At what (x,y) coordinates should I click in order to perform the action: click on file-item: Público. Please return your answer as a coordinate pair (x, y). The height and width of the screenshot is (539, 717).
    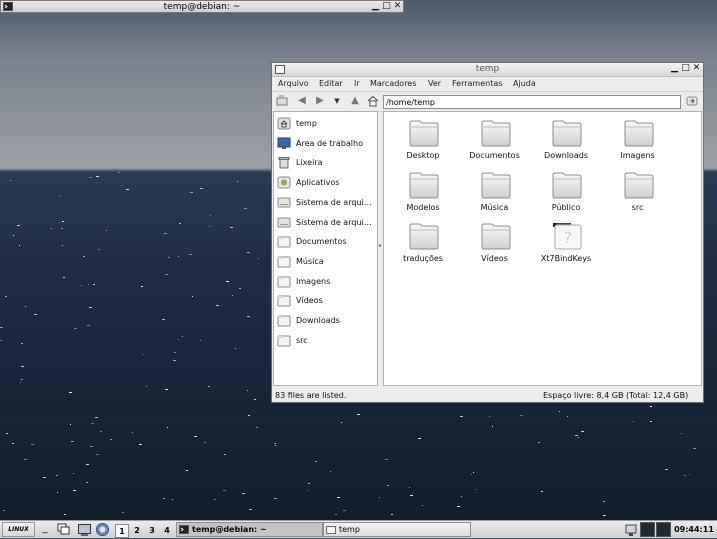
    Looking at the image, I should click on (566, 192).